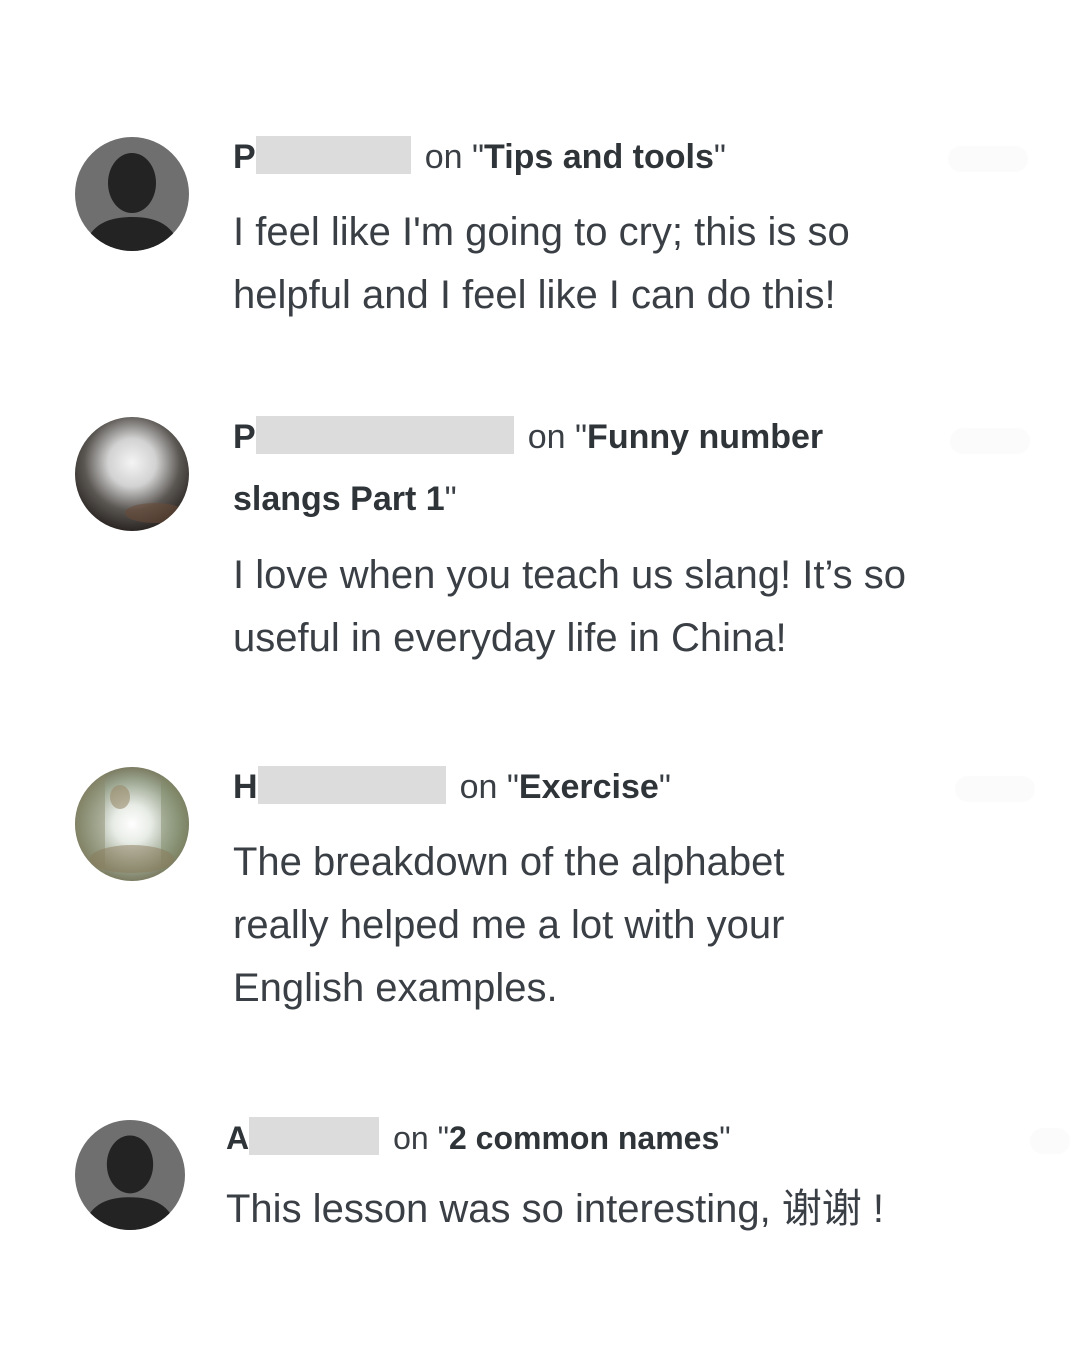  I want to click on comment-meta: Pon "Tips and tools", so click(479, 157).